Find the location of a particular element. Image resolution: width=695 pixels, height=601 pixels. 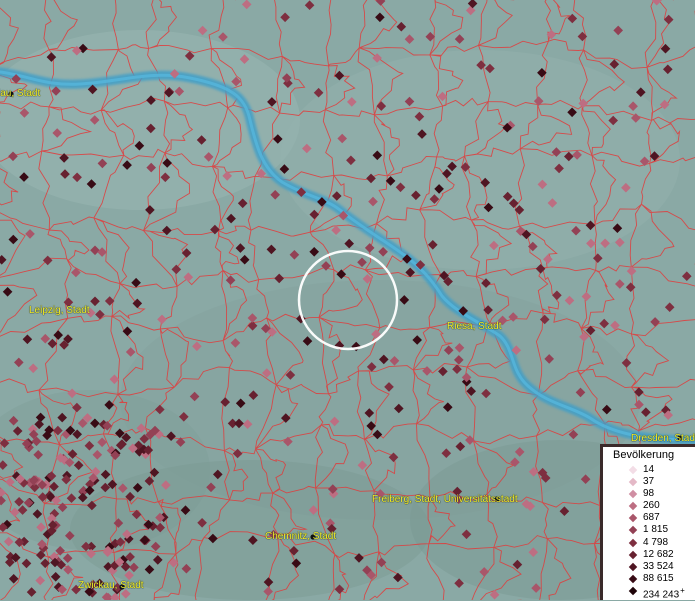

legend-item: 33 524 is located at coordinates (649, 567).